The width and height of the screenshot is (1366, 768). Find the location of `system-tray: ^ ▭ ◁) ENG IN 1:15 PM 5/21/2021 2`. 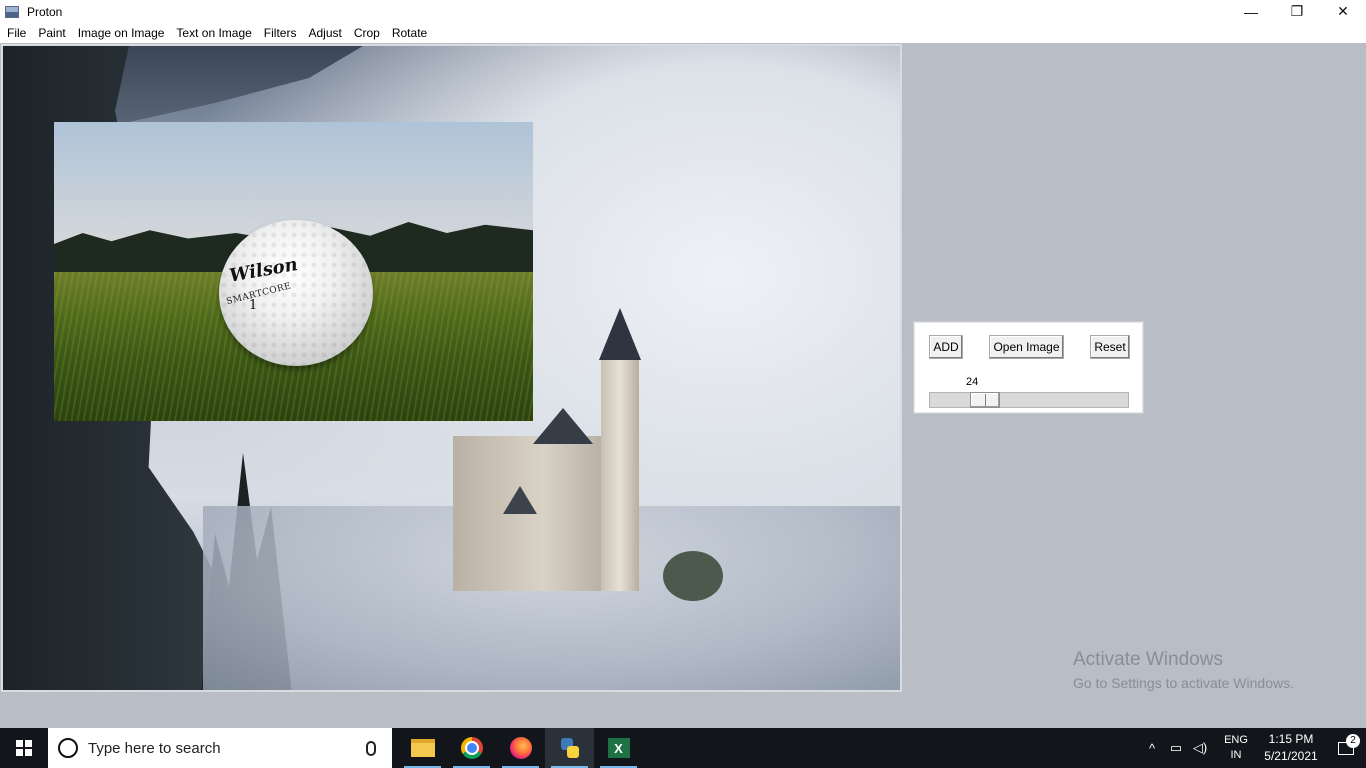

system-tray: ^ ▭ ◁) ENG IN 1:15 PM 5/21/2021 2 is located at coordinates (1253, 748).